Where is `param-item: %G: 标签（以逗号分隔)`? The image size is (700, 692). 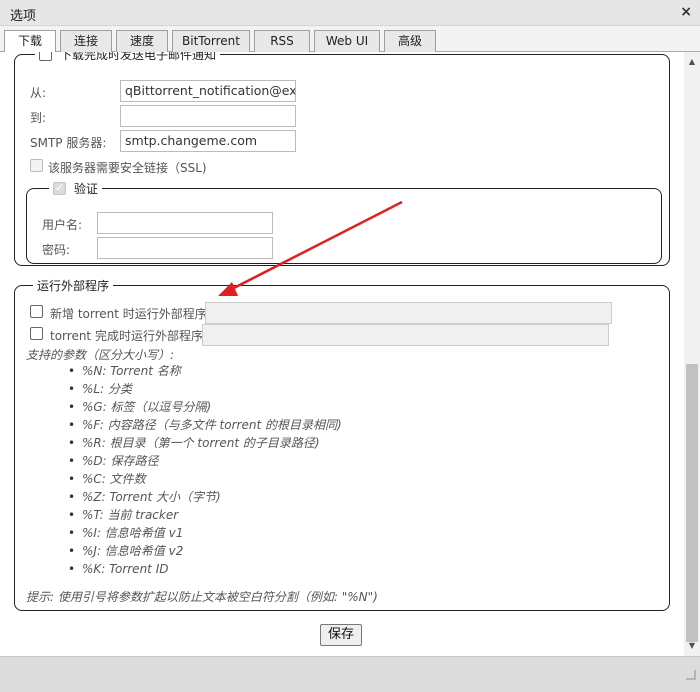
param-item: %G: 标签（以逗号分隔) is located at coordinates (205, 407).